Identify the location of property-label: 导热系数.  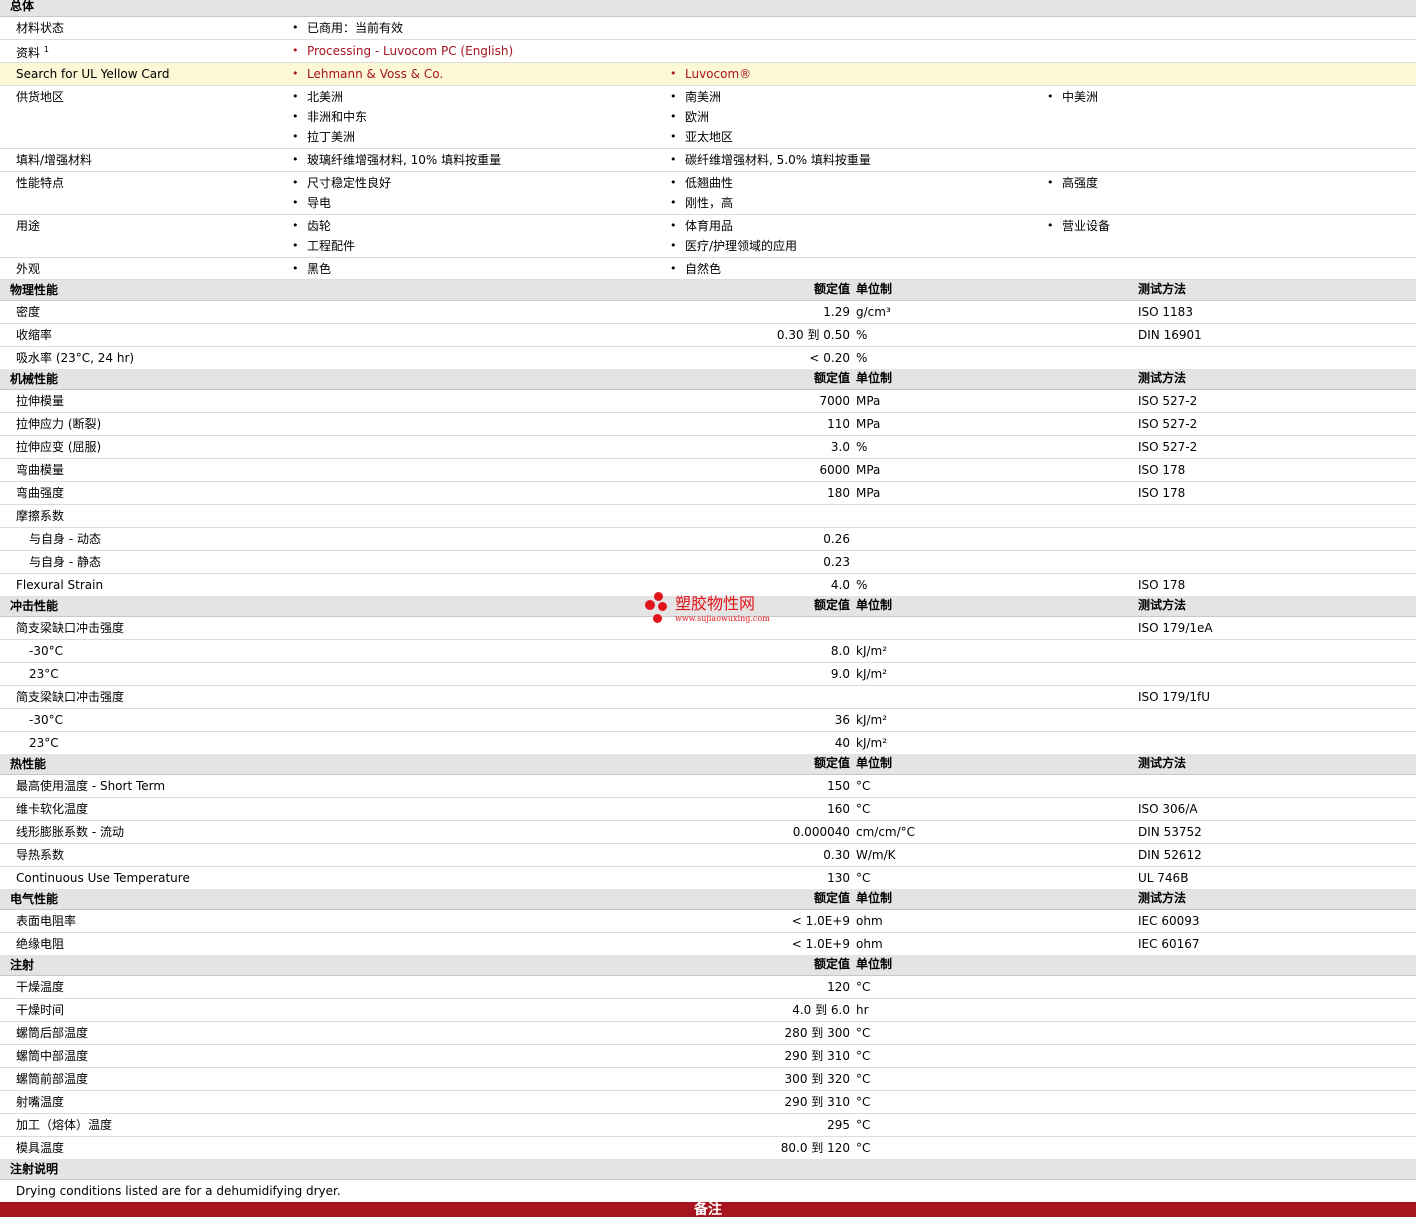
(40, 855).